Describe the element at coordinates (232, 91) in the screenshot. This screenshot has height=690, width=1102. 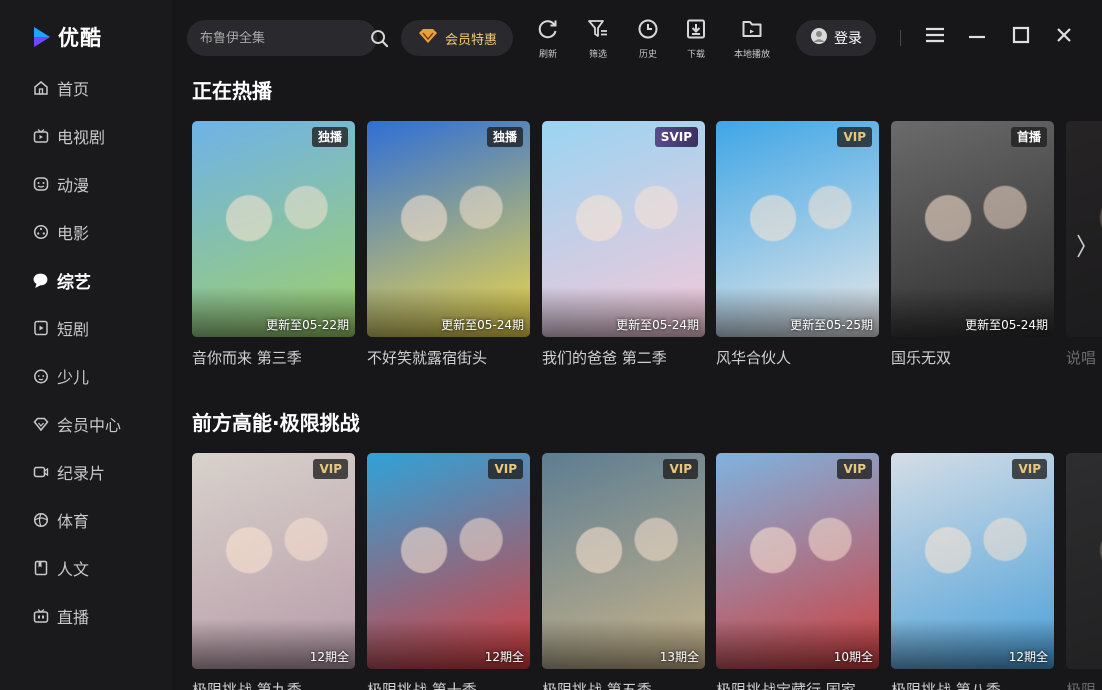
I see `section-title: 正在热播` at that location.